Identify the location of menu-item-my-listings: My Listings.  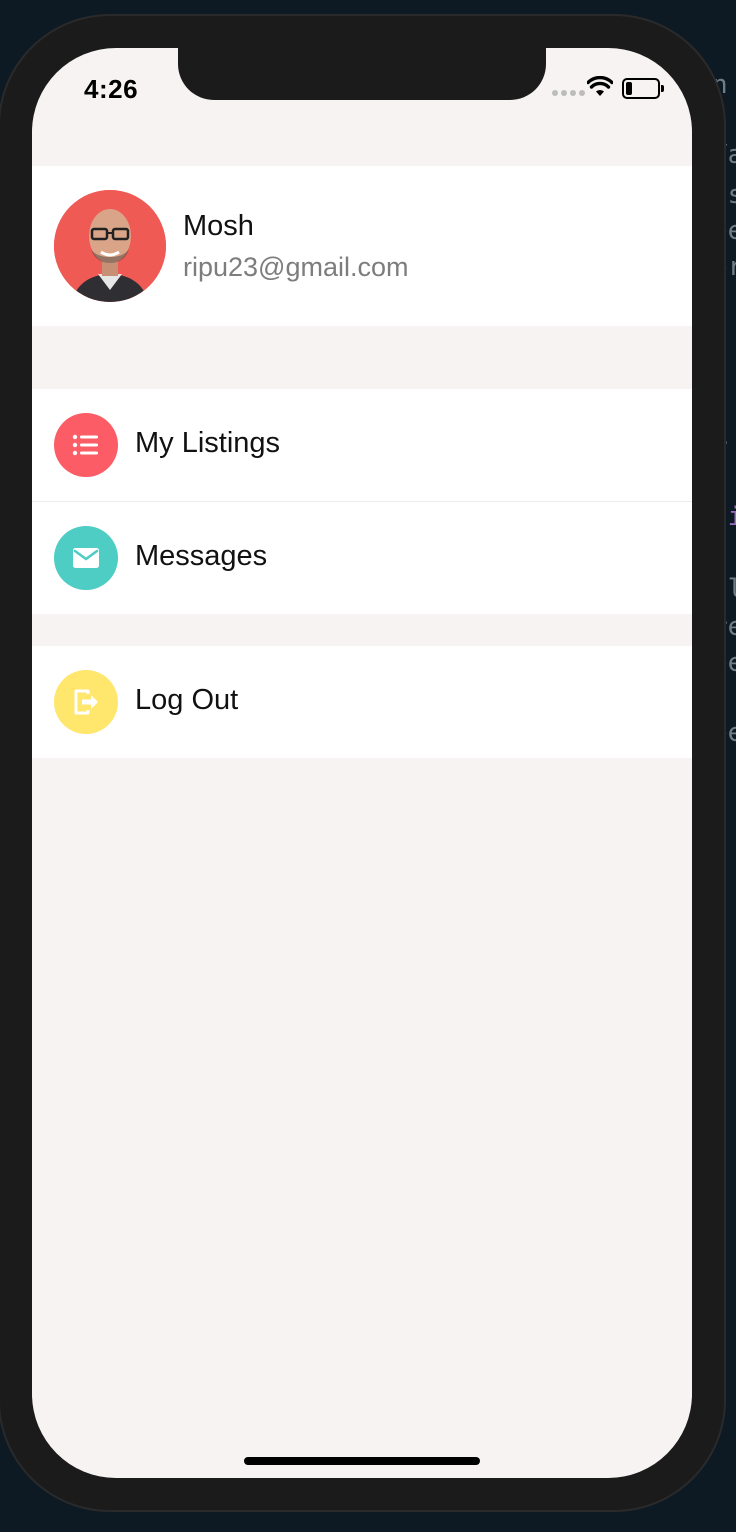
(362, 445).